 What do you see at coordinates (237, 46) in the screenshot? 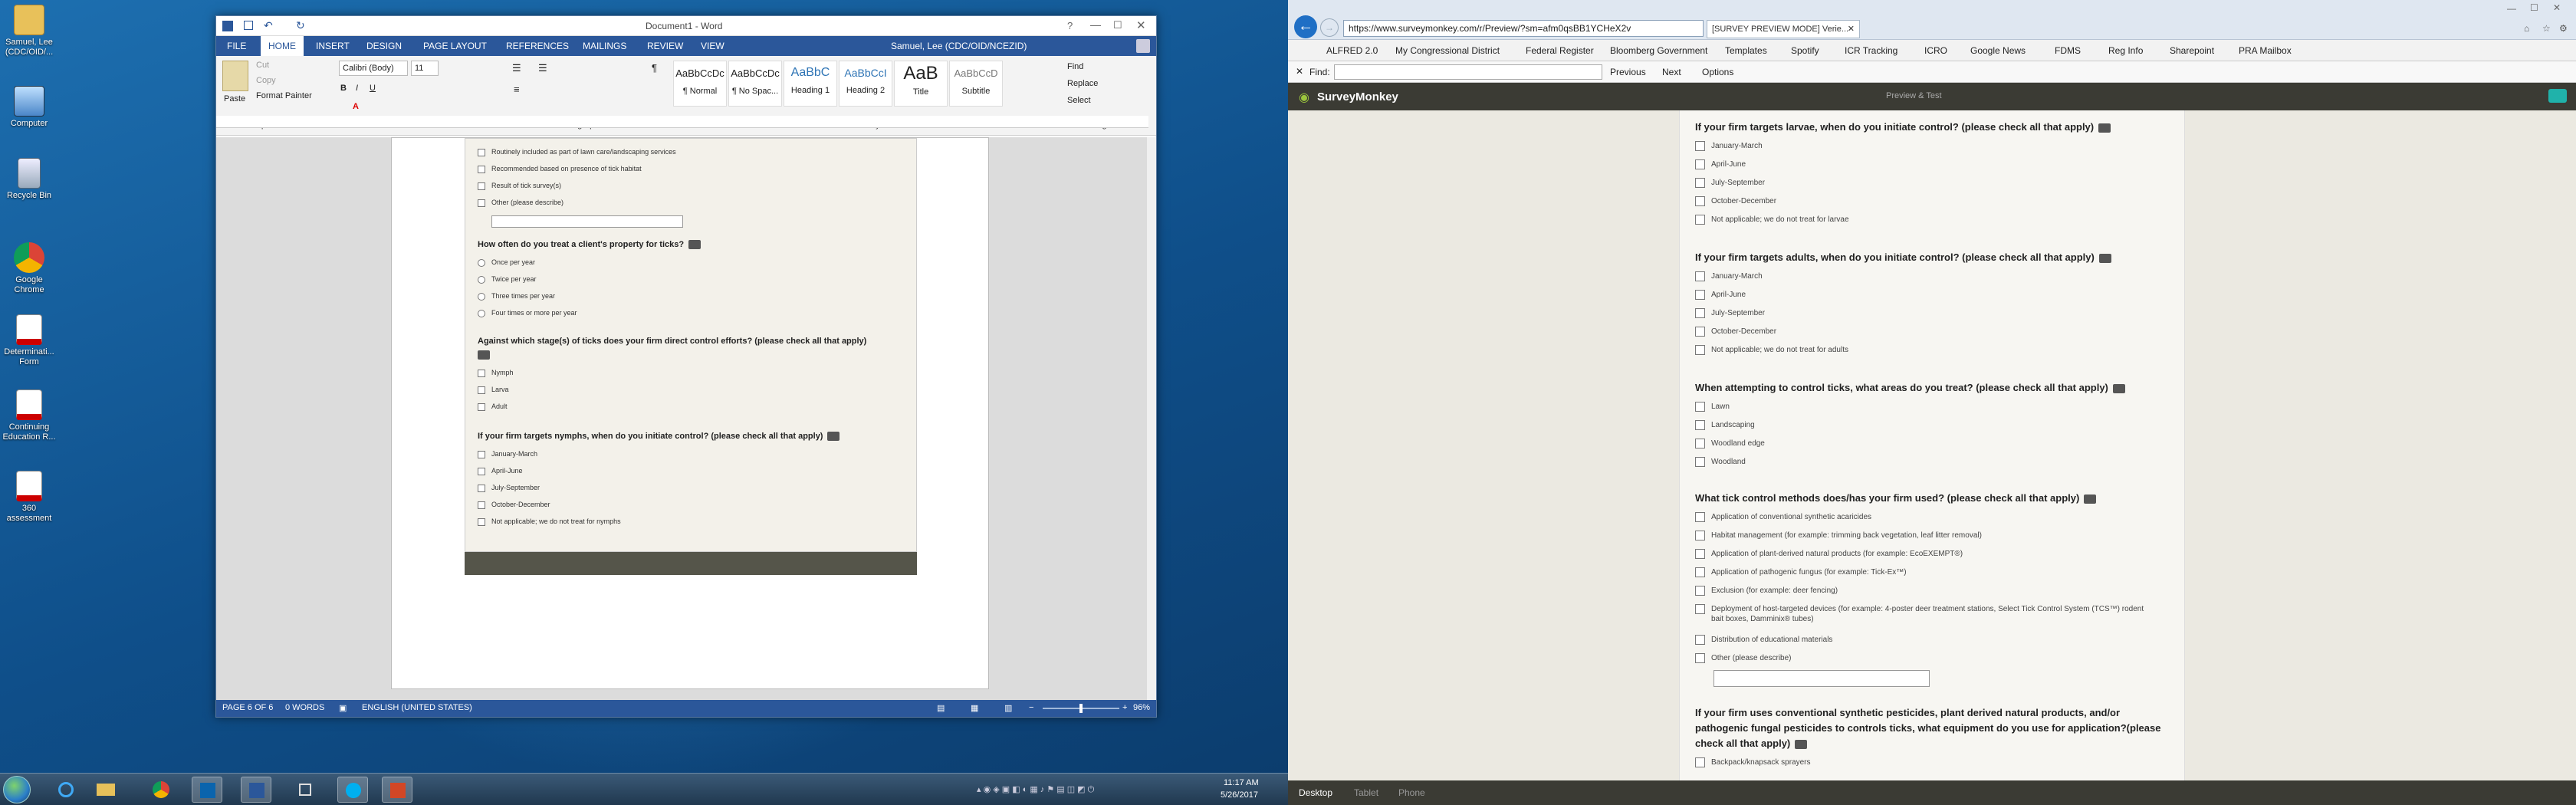
I see `tab-file: FILE` at bounding box center [237, 46].